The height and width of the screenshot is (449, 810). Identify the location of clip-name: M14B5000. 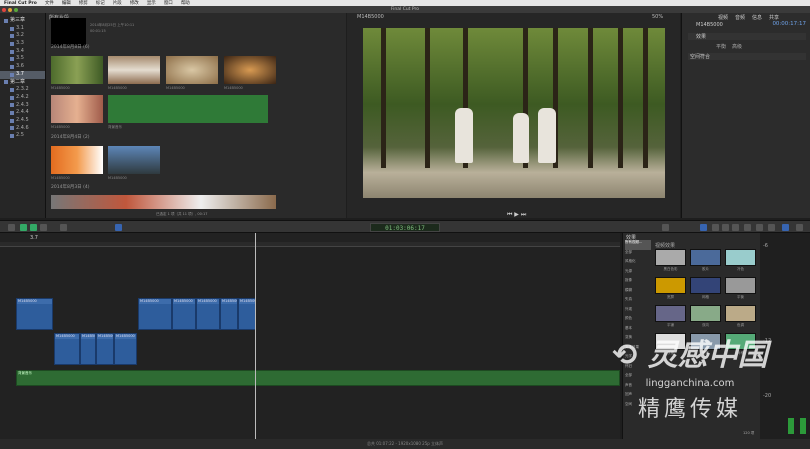
(175, 88).